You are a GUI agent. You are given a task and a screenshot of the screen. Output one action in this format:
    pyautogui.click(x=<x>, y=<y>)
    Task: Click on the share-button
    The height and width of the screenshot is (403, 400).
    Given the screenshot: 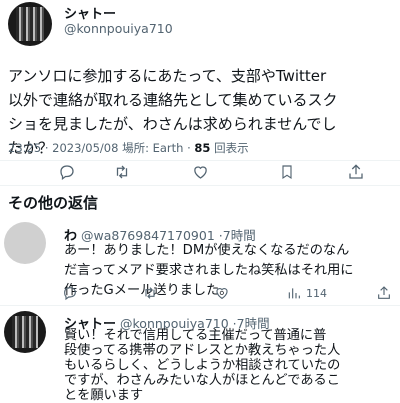 What is the action you would take?
    pyautogui.click(x=356, y=172)
    